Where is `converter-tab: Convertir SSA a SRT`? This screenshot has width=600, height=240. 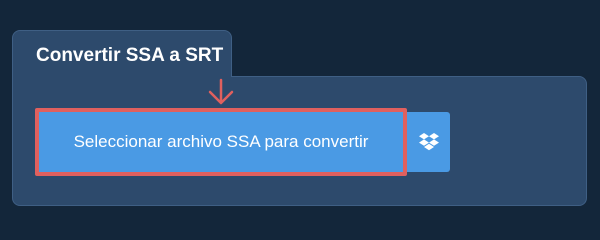 converter-tab: Convertir SSA a SRT is located at coordinates (122, 55).